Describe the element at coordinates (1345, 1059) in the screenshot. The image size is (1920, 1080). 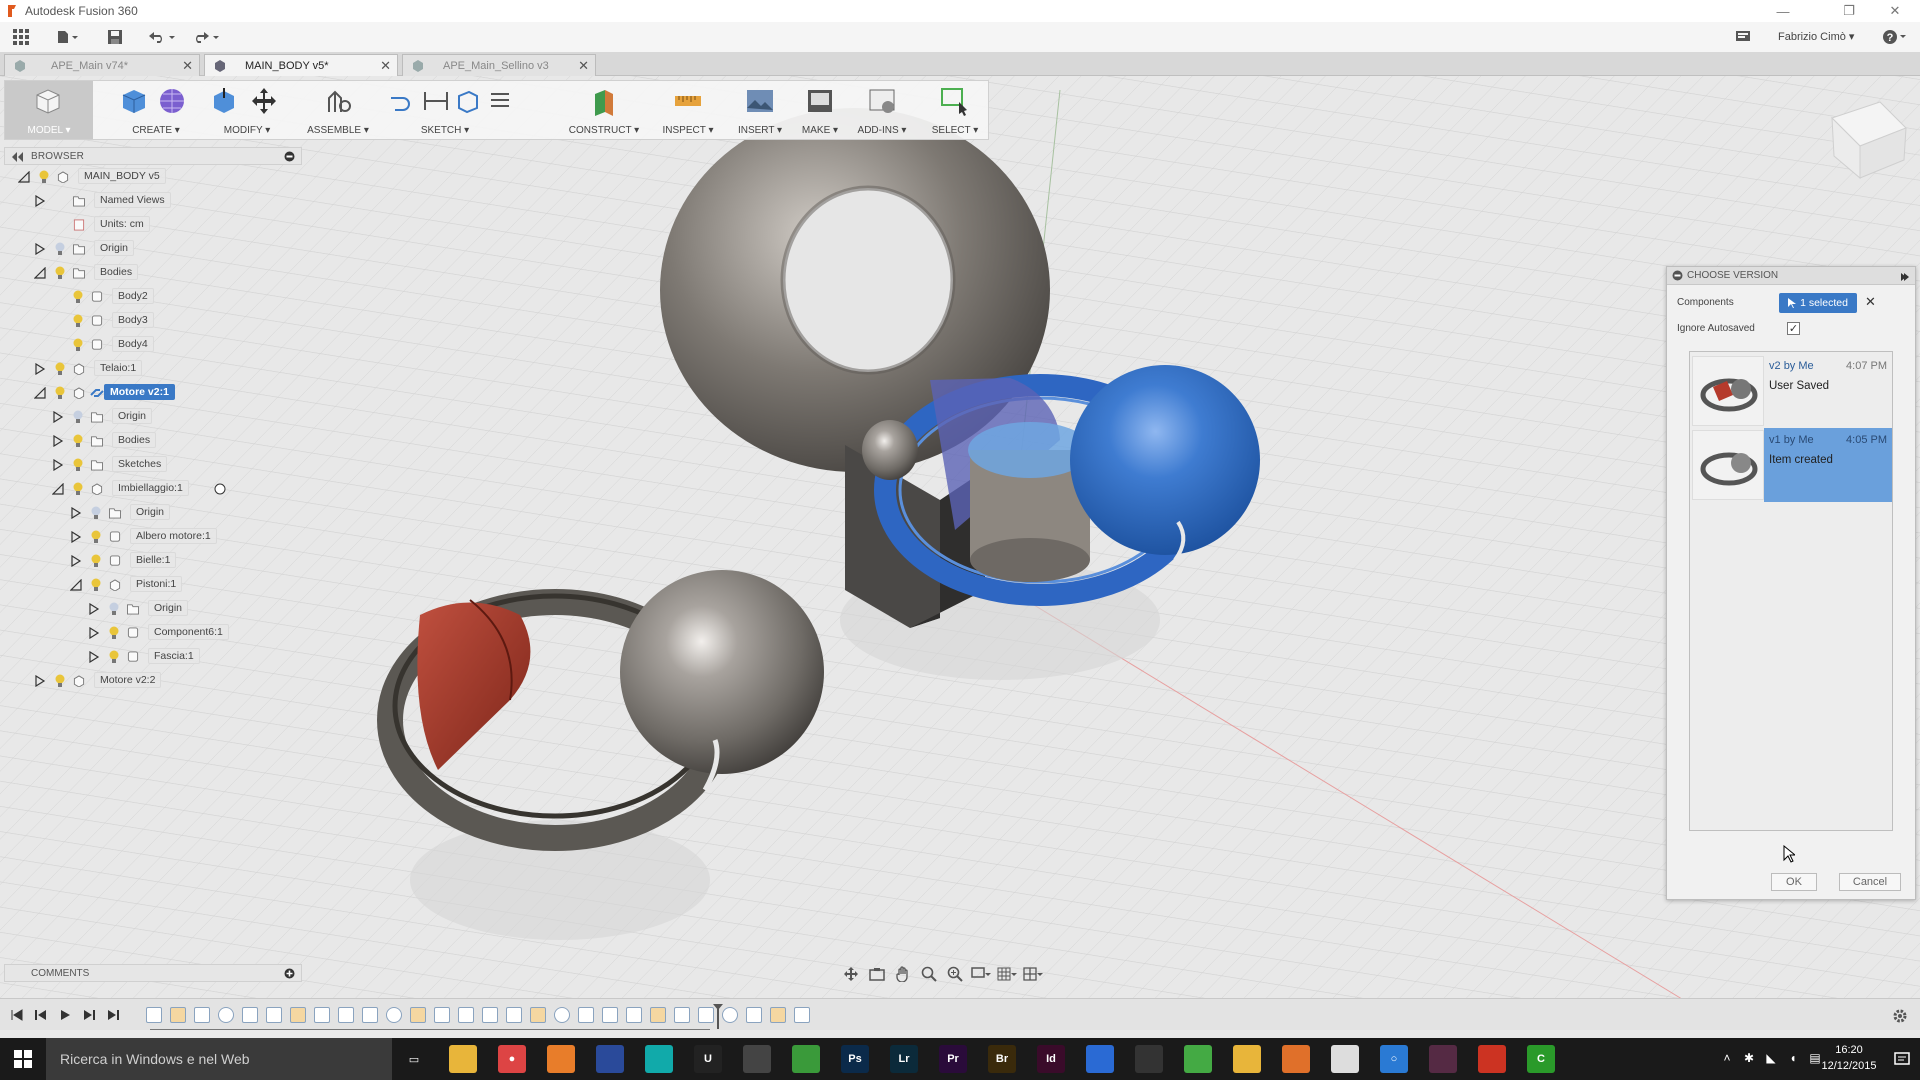
I see `taskbar-notepad-icon` at that location.